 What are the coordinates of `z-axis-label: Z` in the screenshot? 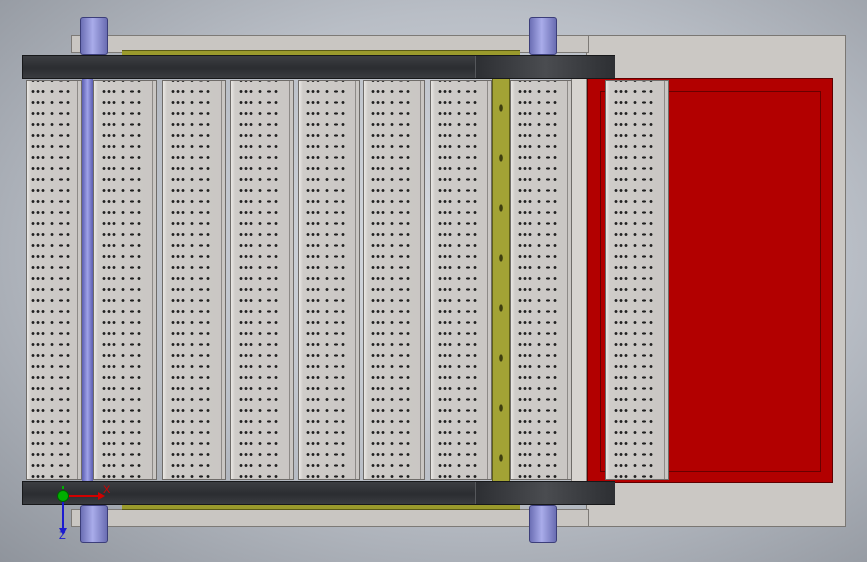 It's located at (62, 536).